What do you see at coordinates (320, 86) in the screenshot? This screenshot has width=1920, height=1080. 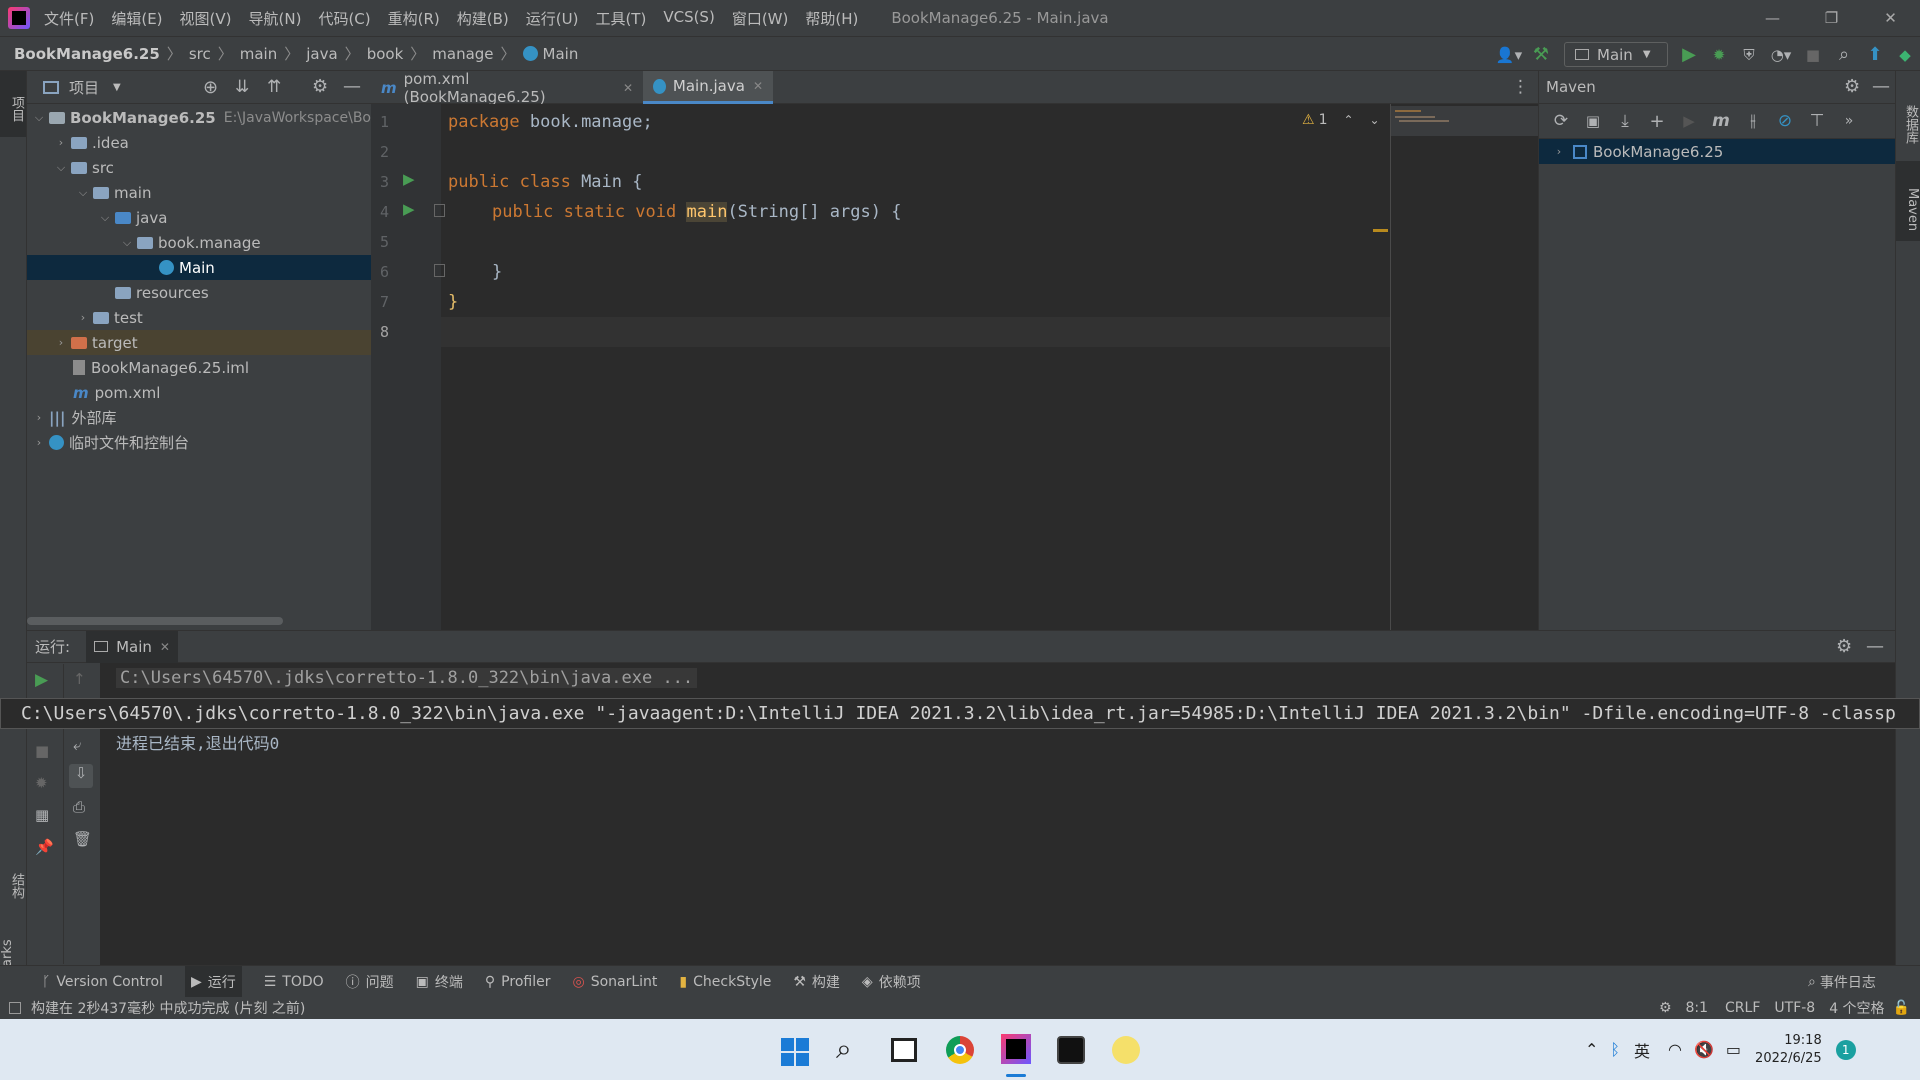 I see `gear-icon: ⚙` at bounding box center [320, 86].